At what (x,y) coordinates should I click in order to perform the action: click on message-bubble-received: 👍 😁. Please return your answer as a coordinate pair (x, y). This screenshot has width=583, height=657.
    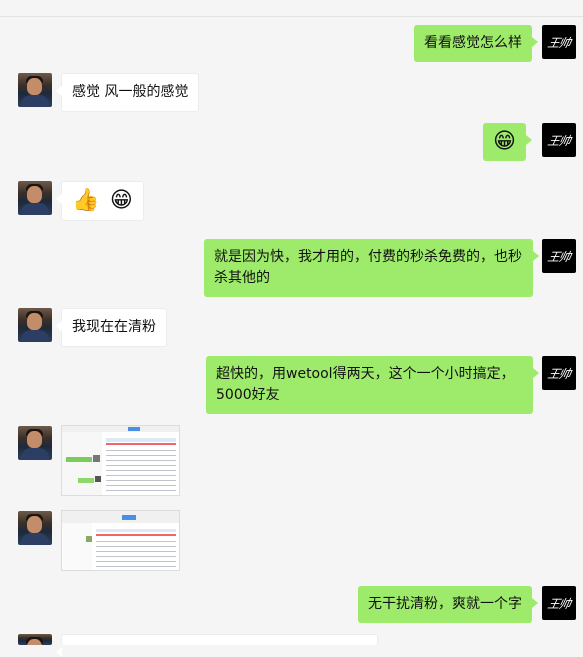
    Looking at the image, I should click on (100, 201).